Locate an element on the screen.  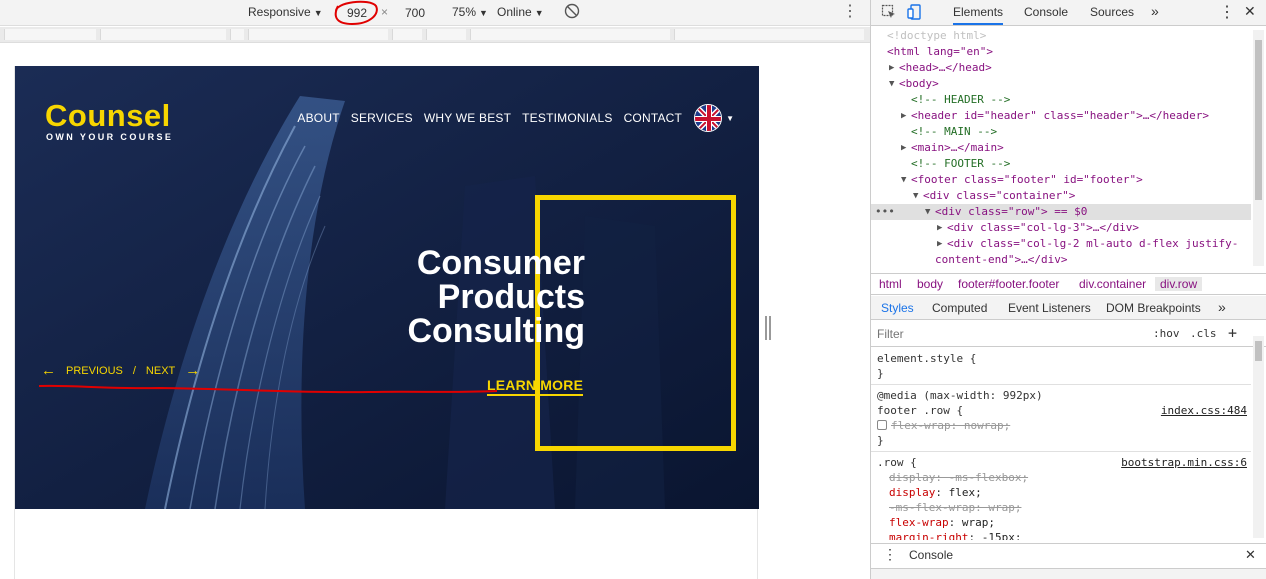
crumb-footer: footer#footer.footer is located at coordinates (1008, 284).